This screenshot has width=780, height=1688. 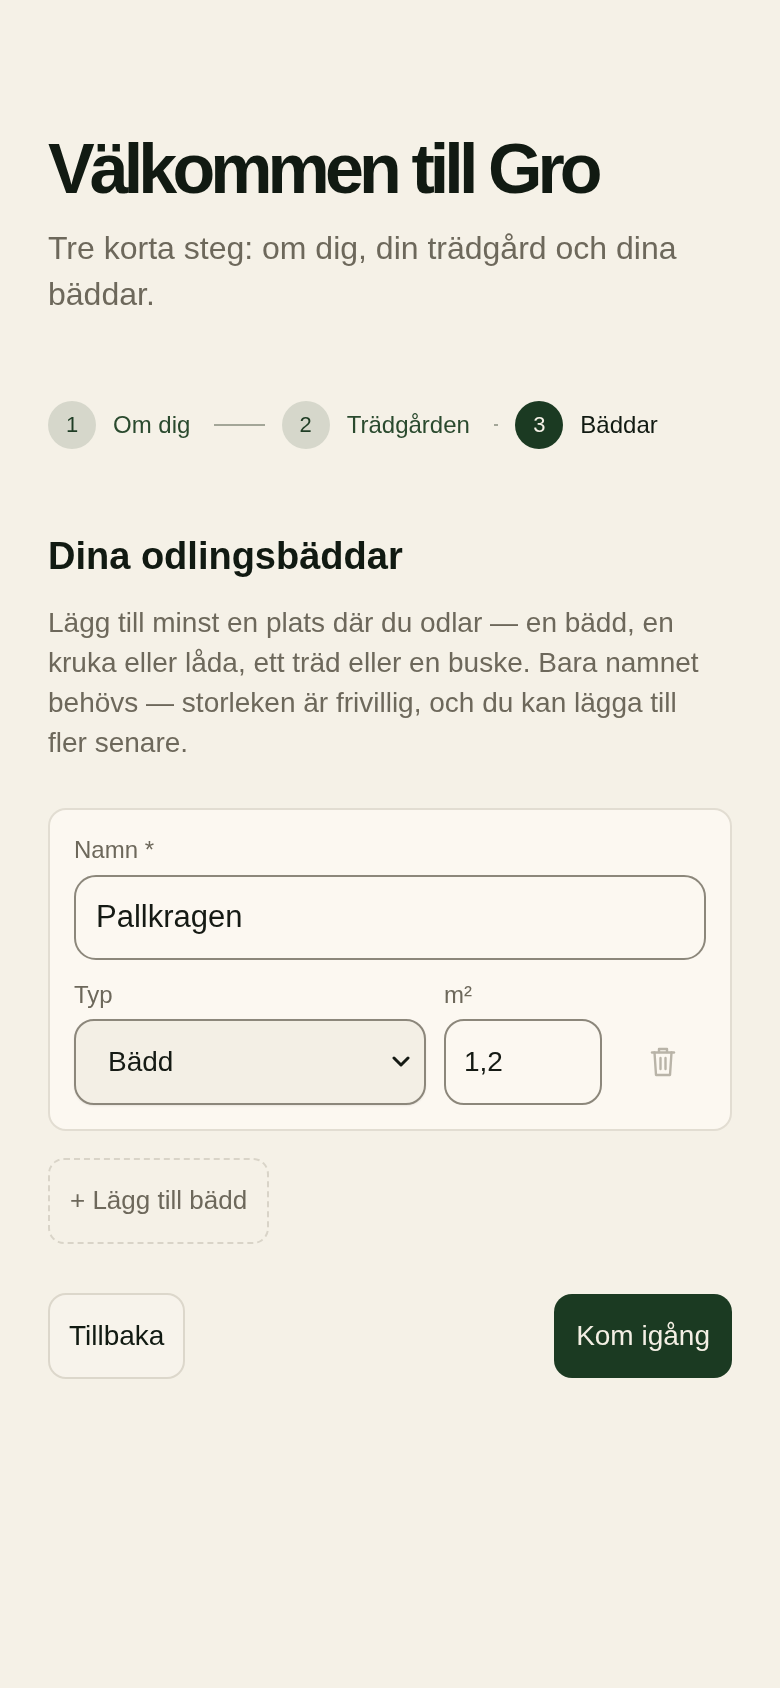 What do you see at coordinates (408, 425) in the screenshot?
I see `step-label: Trädgården` at bounding box center [408, 425].